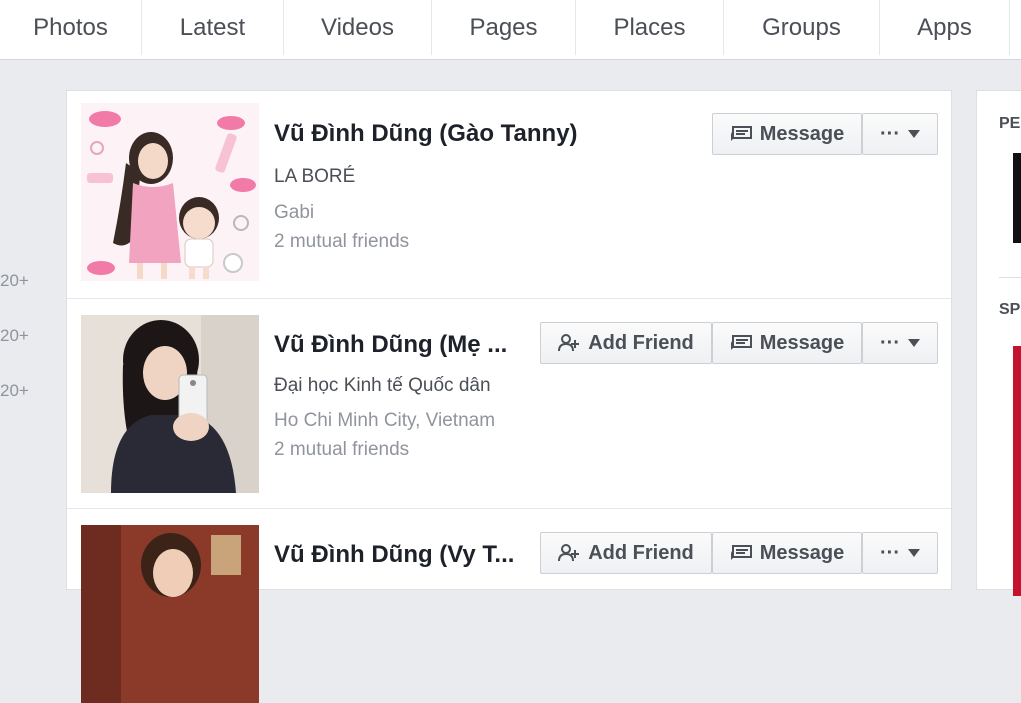 Image resolution: width=1021 pixels, height=703 pixels. Describe the element at coordinates (382, 385) in the screenshot. I see `result-school: Đại học Kinh tế Quốc dân` at that location.